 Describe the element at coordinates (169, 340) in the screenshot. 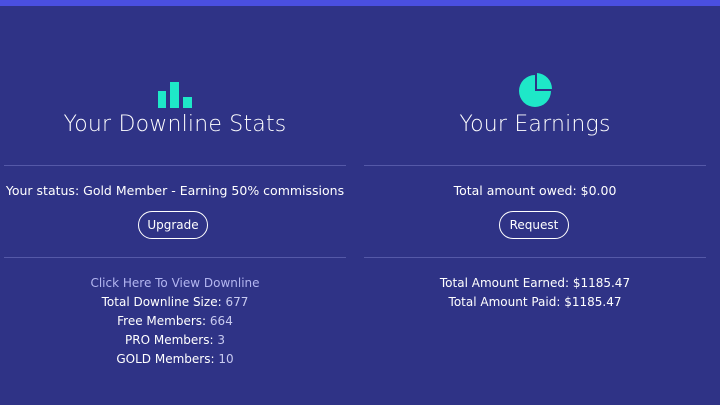

I see `stat-label: PRO Members:` at that location.